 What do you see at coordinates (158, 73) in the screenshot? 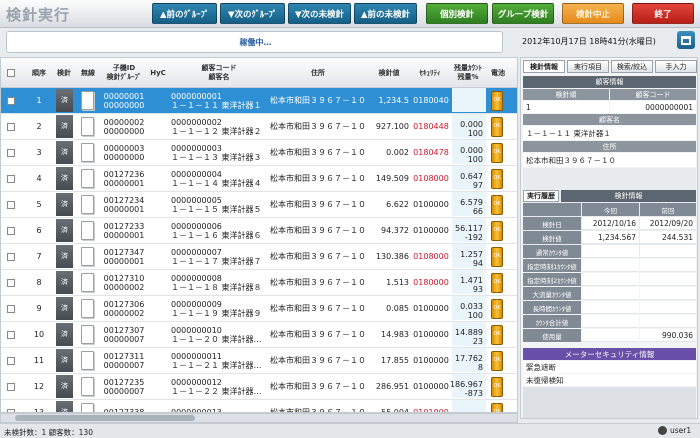
I see `col-hyc: HyC` at bounding box center [158, 73].